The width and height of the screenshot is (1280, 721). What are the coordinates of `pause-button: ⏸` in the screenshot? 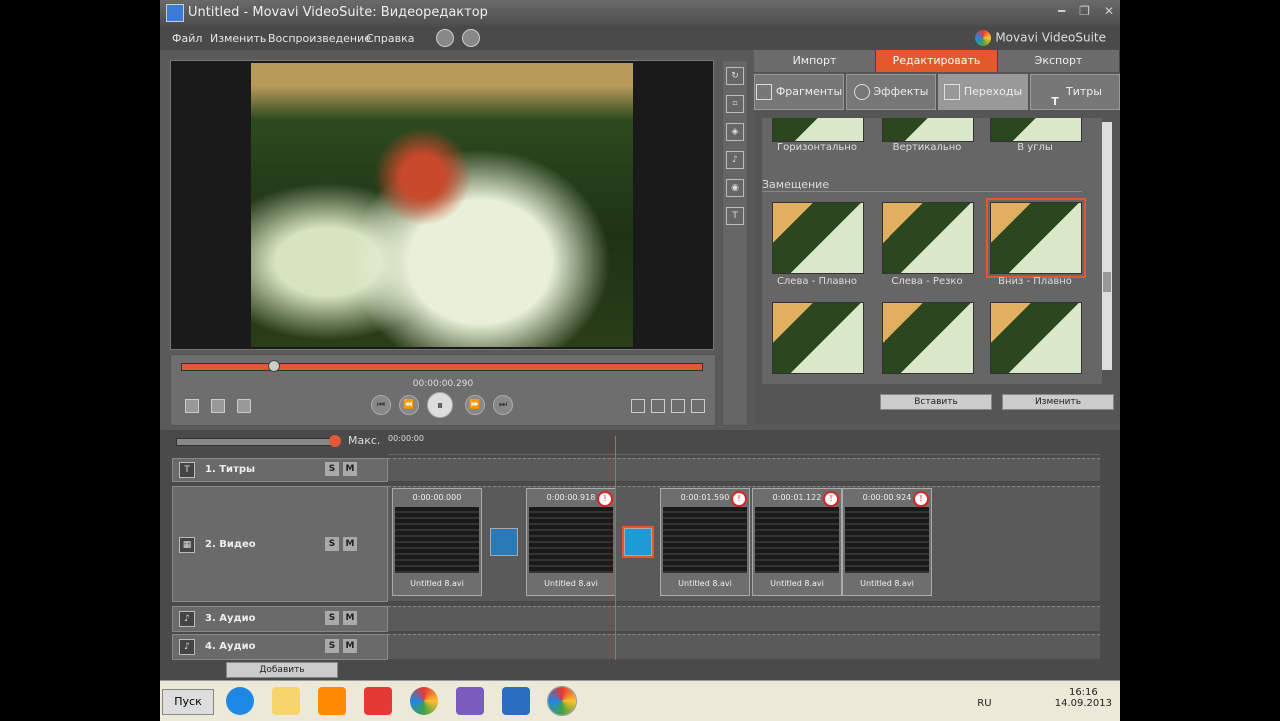 It's located at (440, 405).